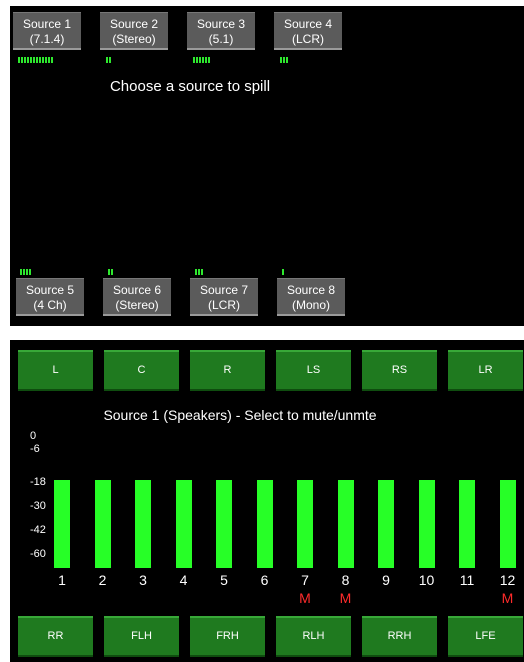 This screenshot has width=524, height=662. Describe the element at coordinates (308, 24) in the screenshot. I see `source-name: Source 4` at that location.